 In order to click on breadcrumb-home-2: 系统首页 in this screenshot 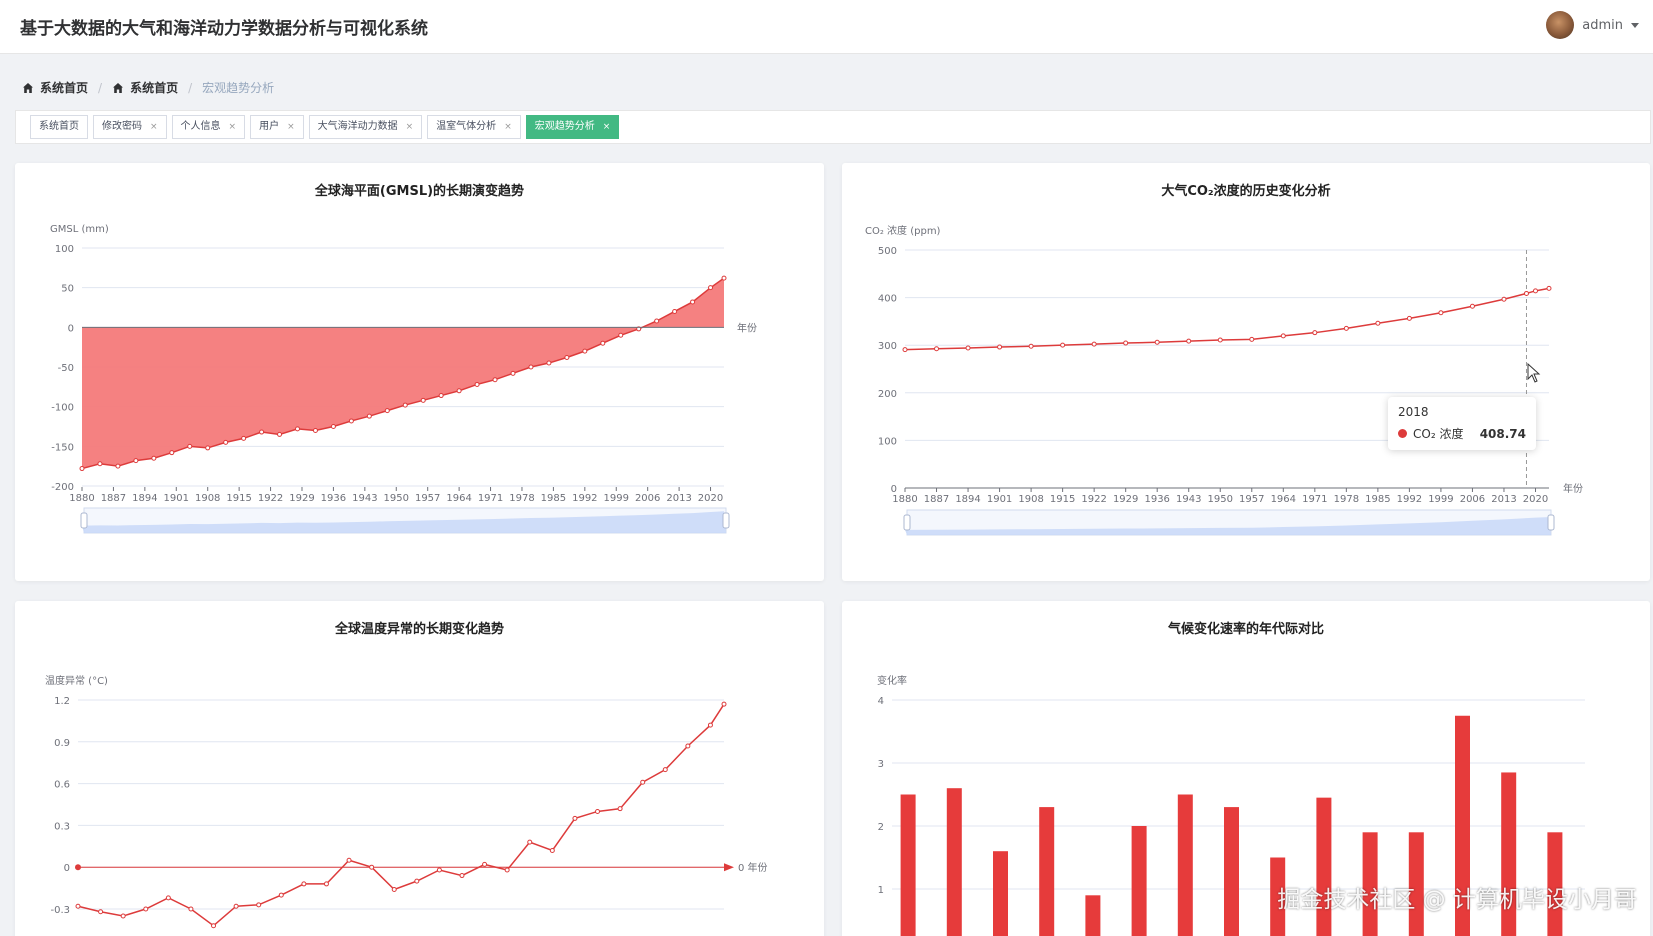, I will do `click(145, 87)`.